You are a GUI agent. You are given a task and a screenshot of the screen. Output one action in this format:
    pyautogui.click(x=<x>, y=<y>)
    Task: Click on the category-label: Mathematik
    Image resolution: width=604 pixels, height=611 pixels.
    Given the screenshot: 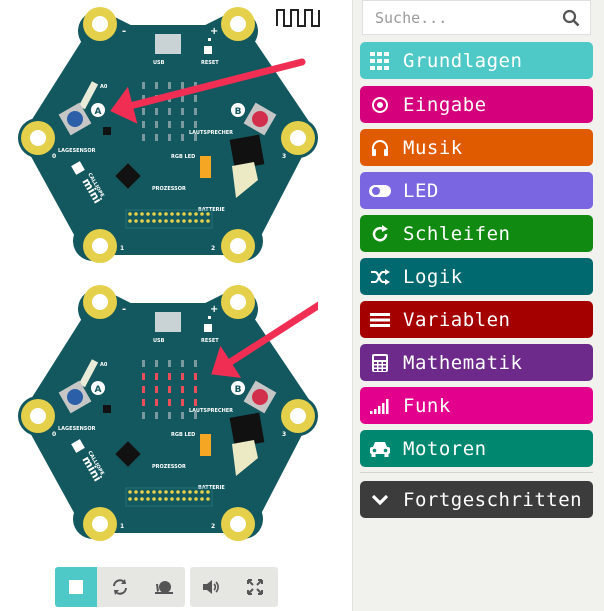 What is the action you would take?
    pyautogui.click(x=463, y=362)
    